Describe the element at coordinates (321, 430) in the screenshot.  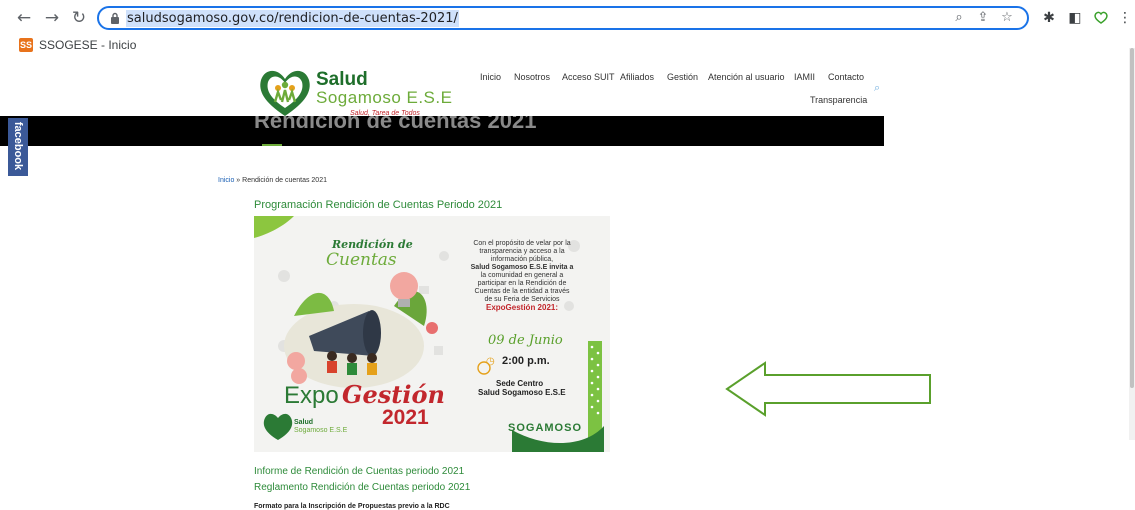
I see `poster-small-logo-sub: Sogamoso E.S.E` at that location.